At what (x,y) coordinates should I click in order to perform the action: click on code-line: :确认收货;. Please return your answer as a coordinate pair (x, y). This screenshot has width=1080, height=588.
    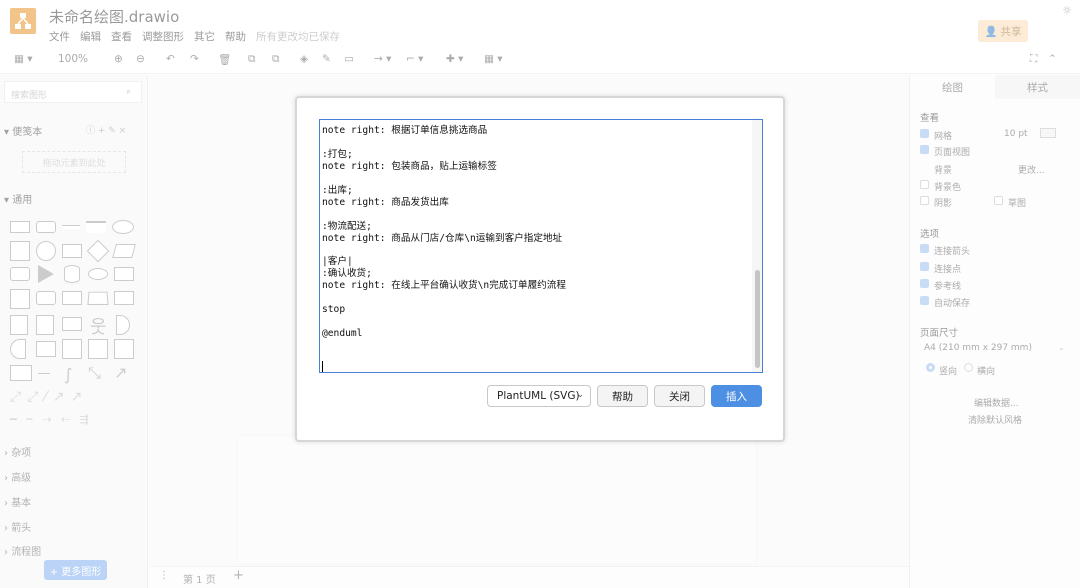
    Looking at the image, I should click on (347, 274).